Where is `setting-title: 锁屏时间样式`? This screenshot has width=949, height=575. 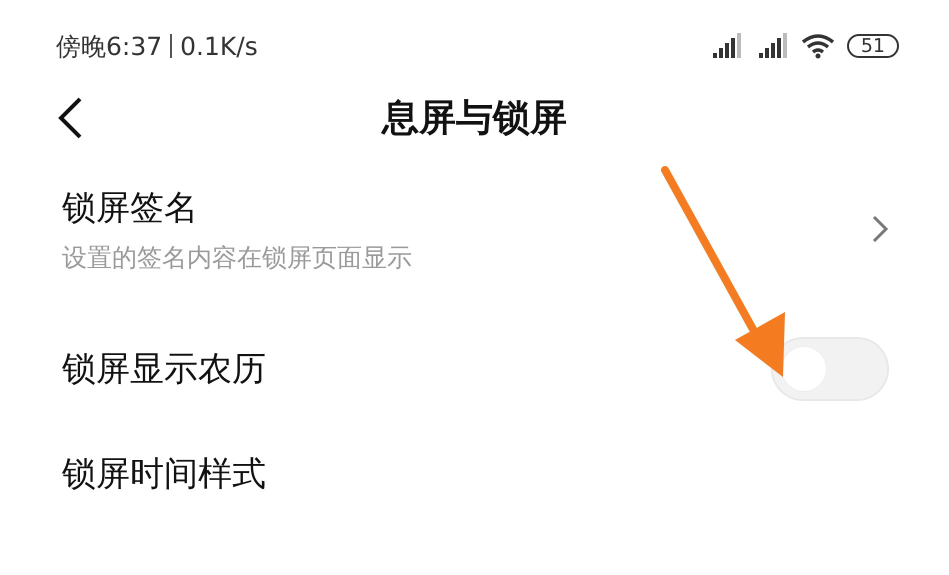 setting-title: 锁屏时间样式 is located at coordinates (164, 474).